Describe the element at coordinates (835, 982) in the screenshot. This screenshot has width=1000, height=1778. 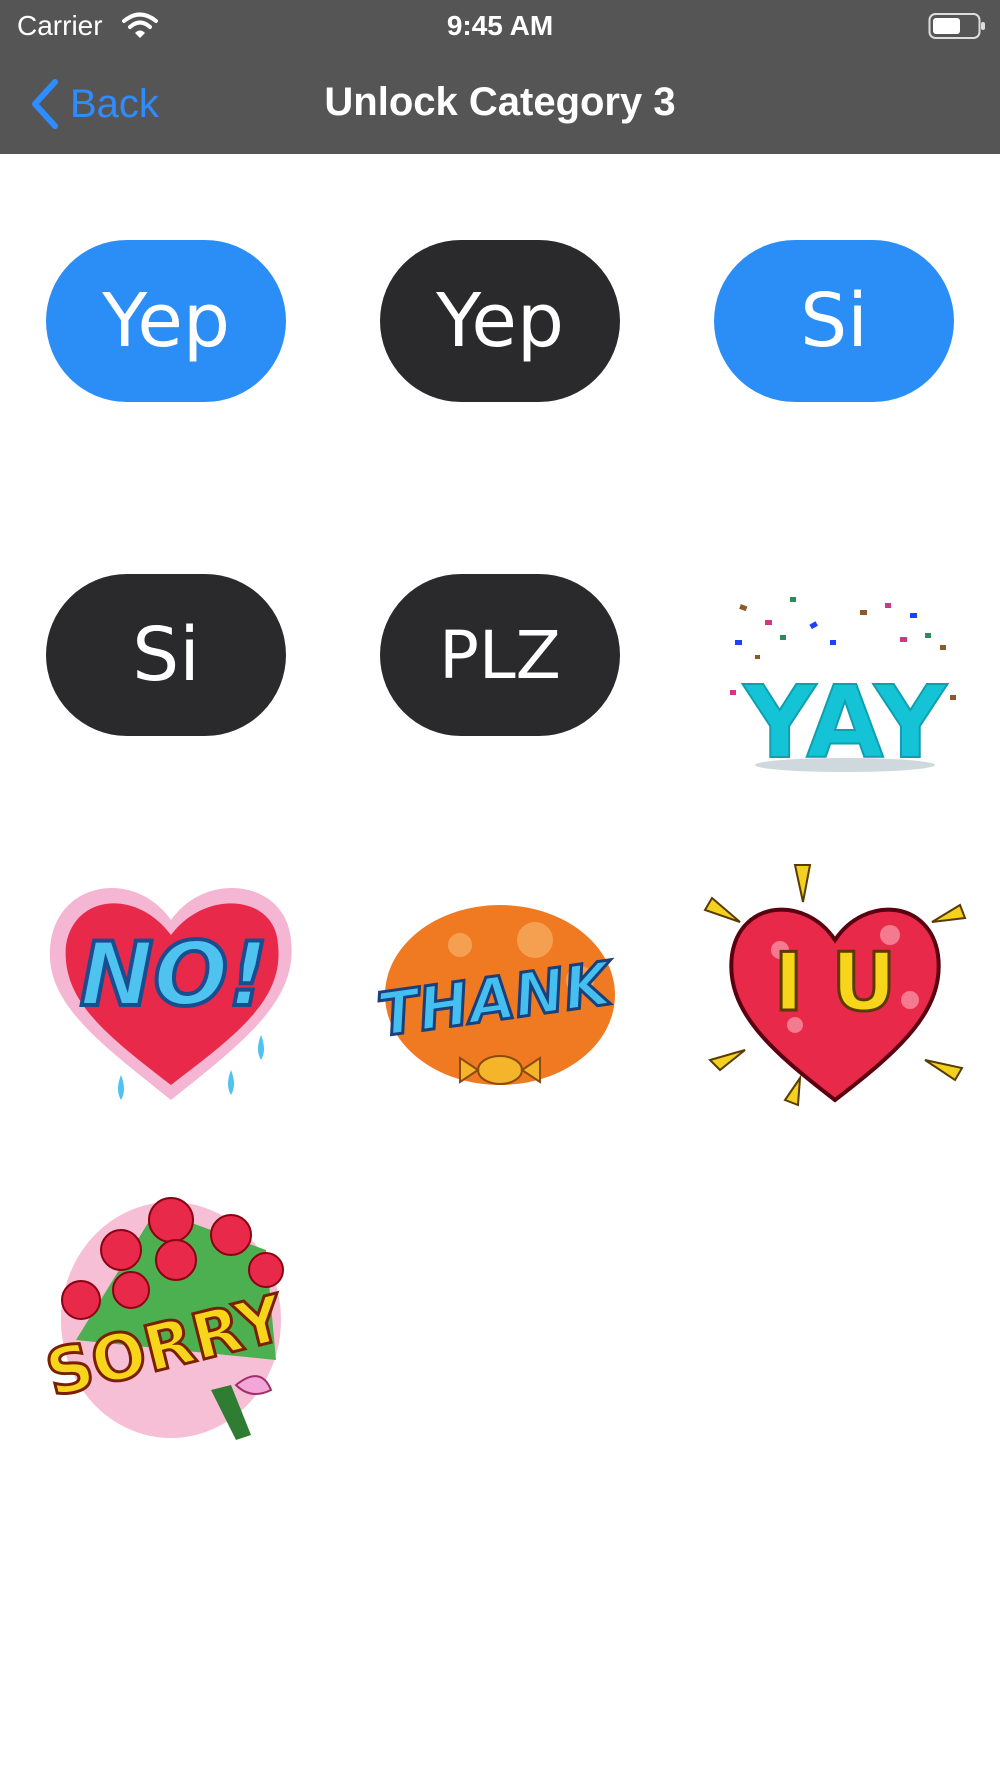
I see `sticker-label: I U` at that location.